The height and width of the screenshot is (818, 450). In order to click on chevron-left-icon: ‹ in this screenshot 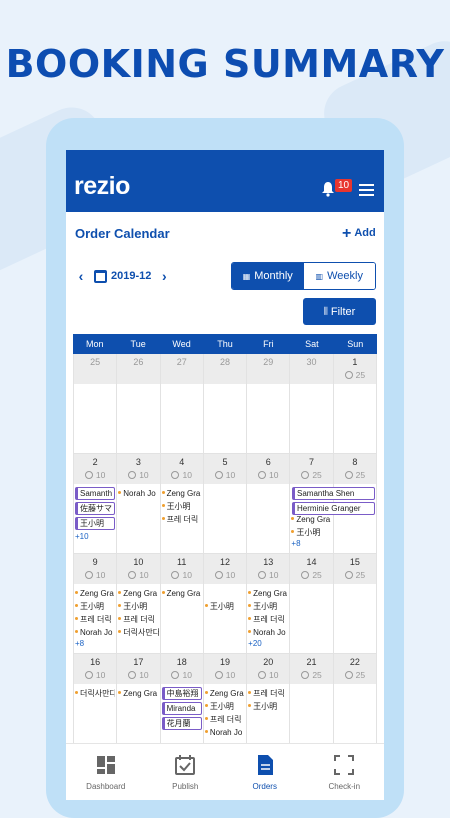, I will do `click(81, 276)`.